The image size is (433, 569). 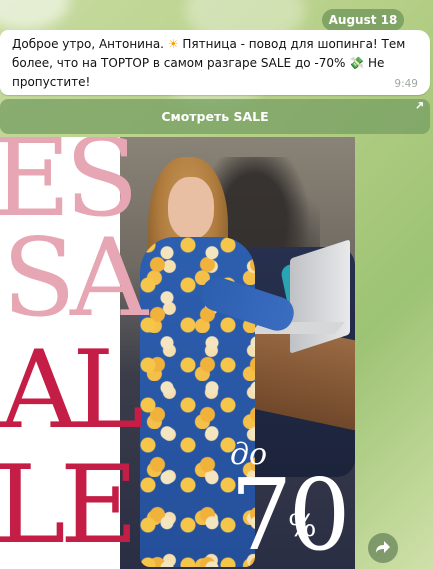 What do you see at coordinates (406, 84) in the screenshot?
I see `message-time: 9:49` at bounding box center [406, 84].